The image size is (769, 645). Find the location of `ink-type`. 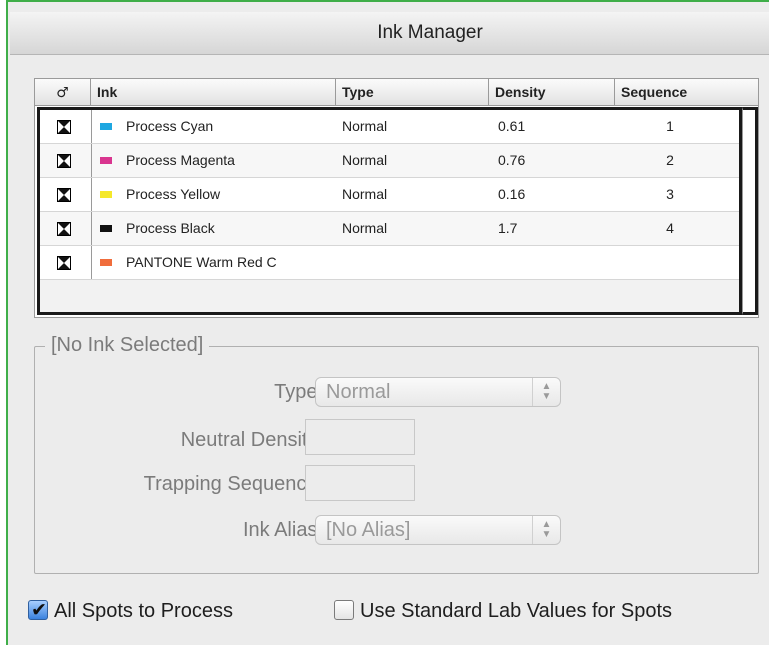

ink-type is located at coordinates (417, 262).